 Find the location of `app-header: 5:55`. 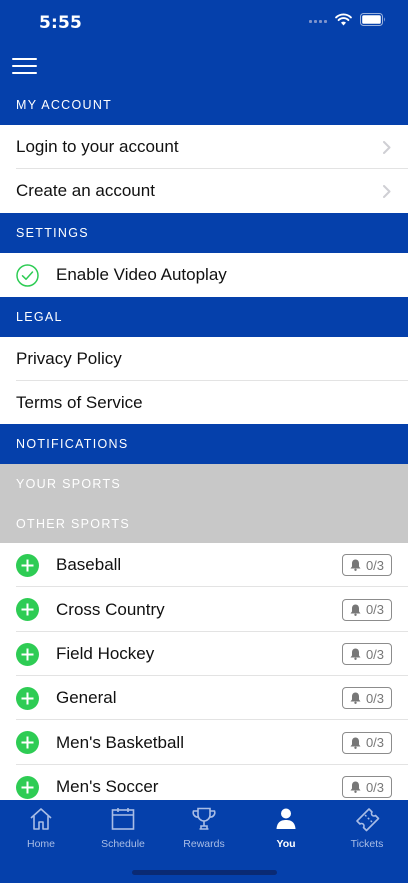

app-header: 5:55 is located at coordinates (204, 42).